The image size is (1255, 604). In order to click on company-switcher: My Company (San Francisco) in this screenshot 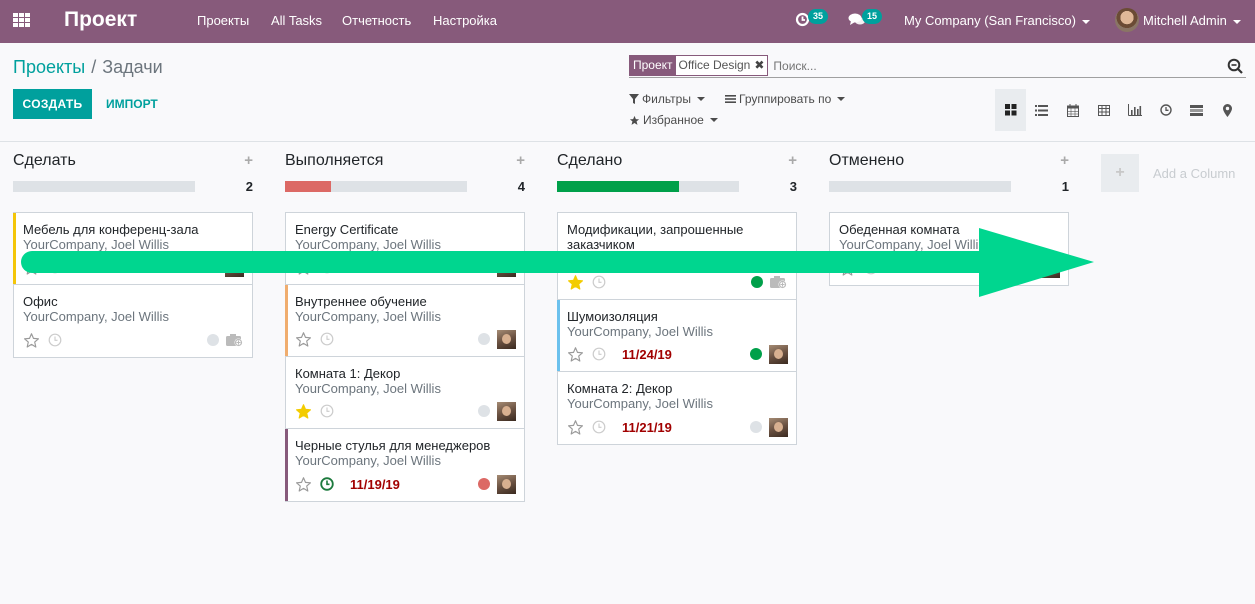, I will do `click(997, 20)`.